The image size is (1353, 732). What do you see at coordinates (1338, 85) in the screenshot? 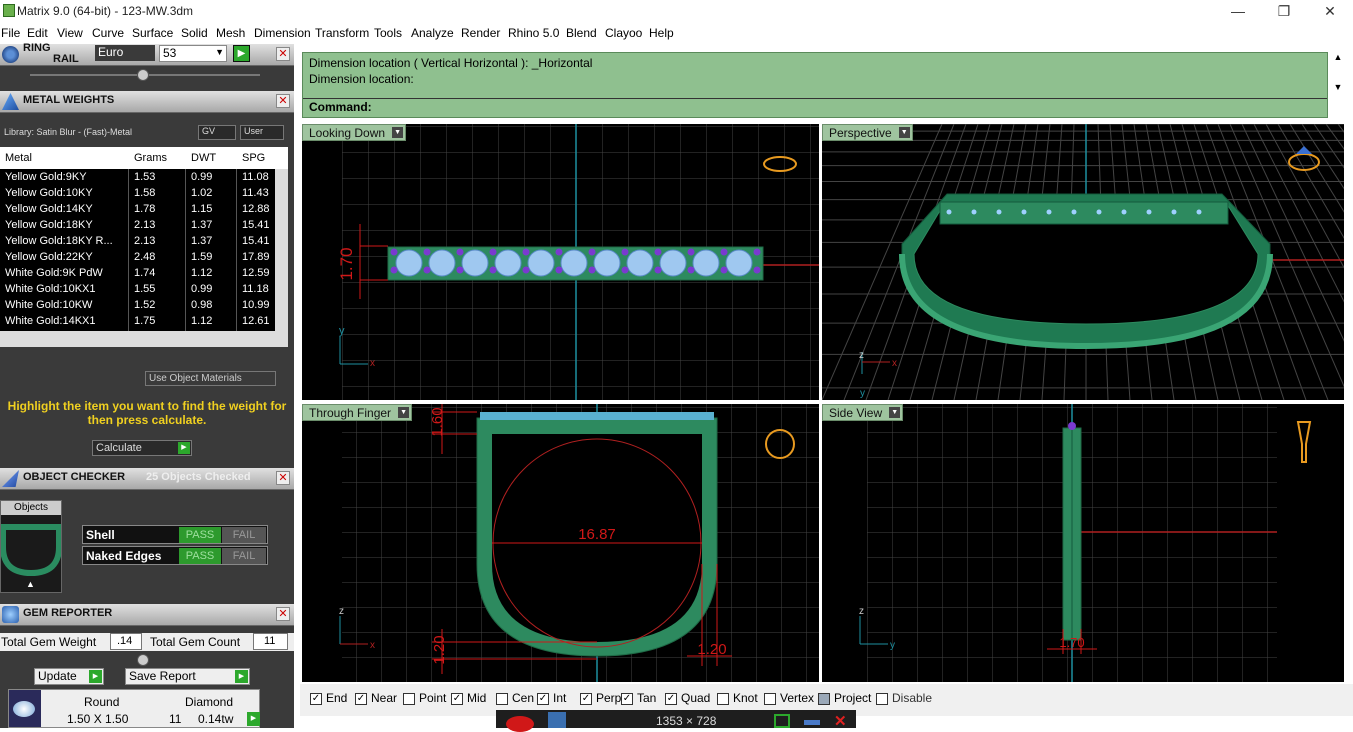
I see `command-scrollbar: ▲ ▼` at bounding box center [1338, 85].